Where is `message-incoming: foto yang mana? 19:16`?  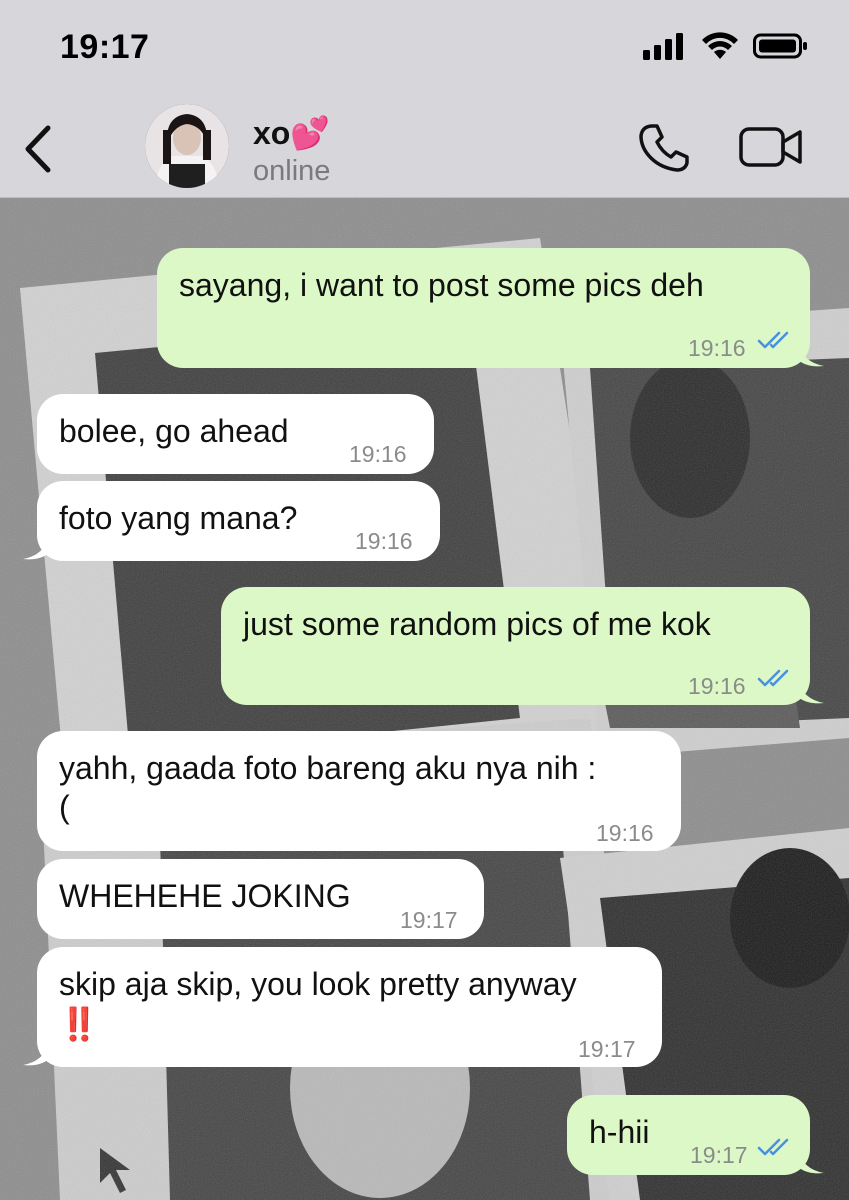 message-incoming: foto yang mana? 19:16 is located at coordinates (238, 521).